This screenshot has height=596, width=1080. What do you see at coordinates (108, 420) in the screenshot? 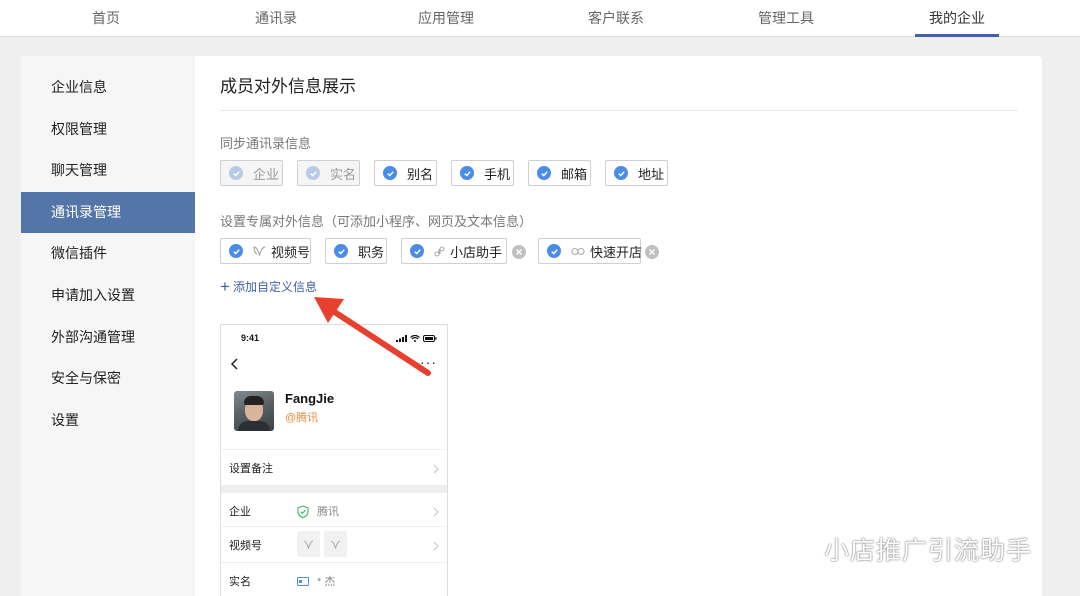
I see `sidebar-item-settings: 设置` at bounding box center [108, 420].